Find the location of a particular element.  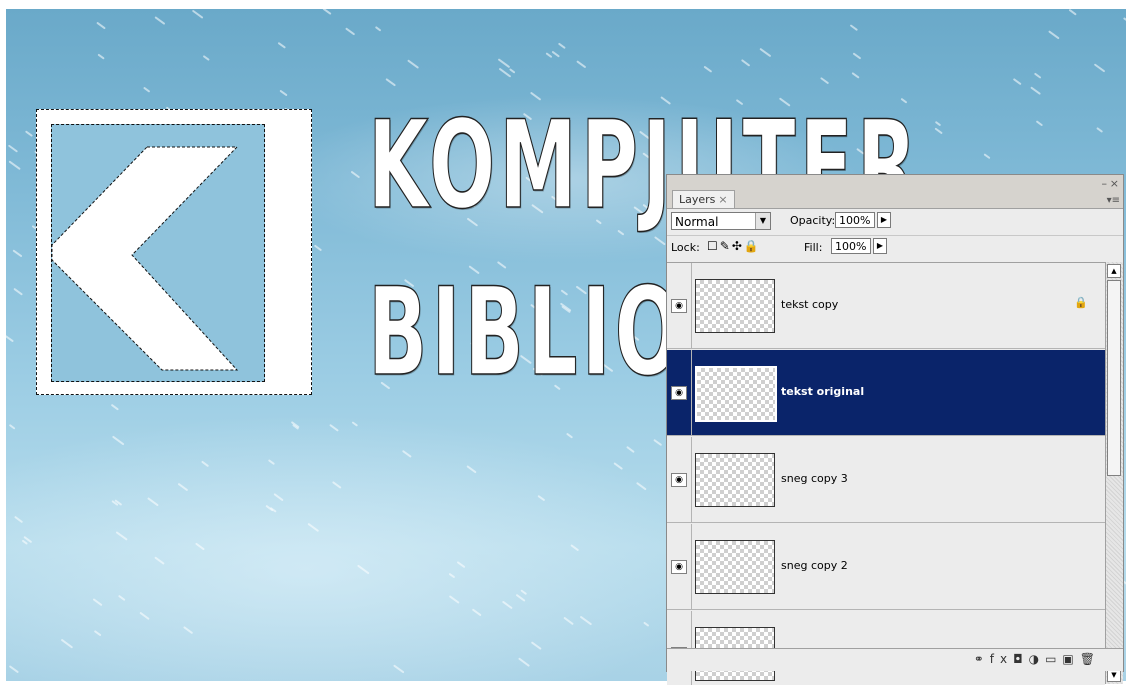

trash-icon: 🗑 is located at coordinates (1090, 659).